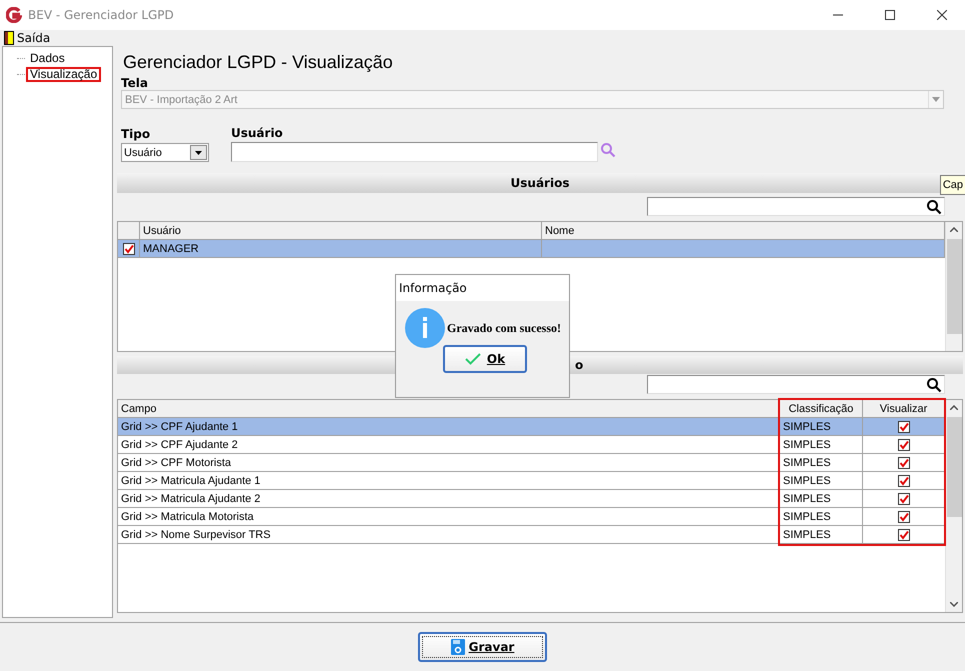 This screenshot has width=965, height=671. What do you see at coordinates (136, 134) in the screenshot?
I see `field-label: Tipo` at bounding box center [136, 134].